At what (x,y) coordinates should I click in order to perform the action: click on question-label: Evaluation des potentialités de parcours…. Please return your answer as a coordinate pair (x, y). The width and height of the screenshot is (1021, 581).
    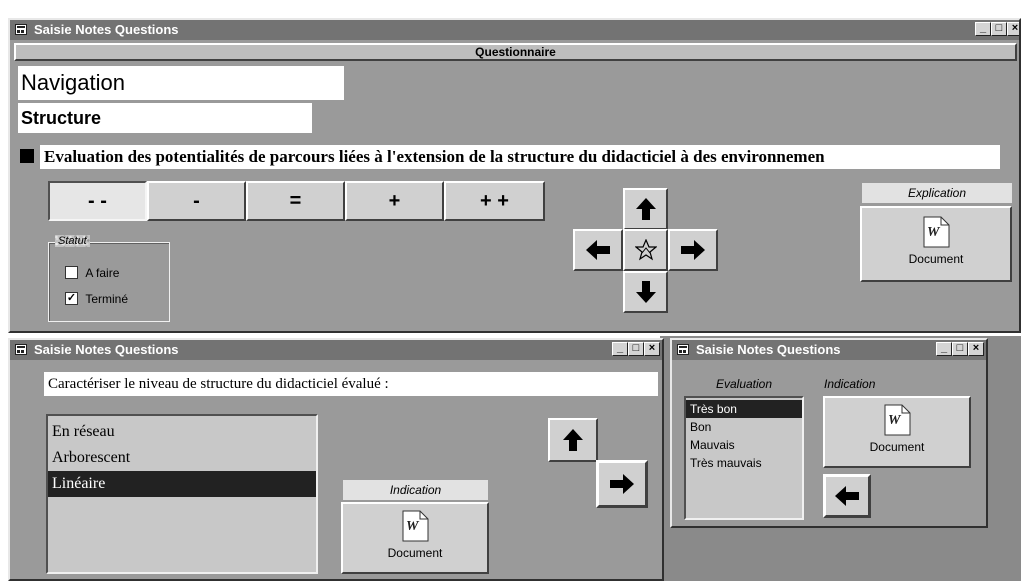
    Looking at the image, I should click on (434, 156).